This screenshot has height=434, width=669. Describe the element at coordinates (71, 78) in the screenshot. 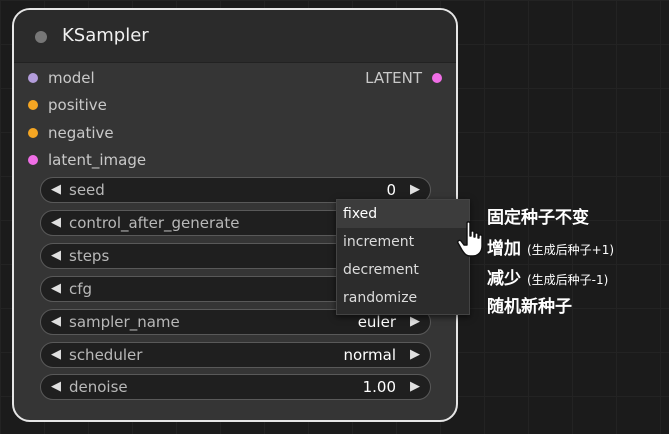

I see `slot-label: model` at that location.